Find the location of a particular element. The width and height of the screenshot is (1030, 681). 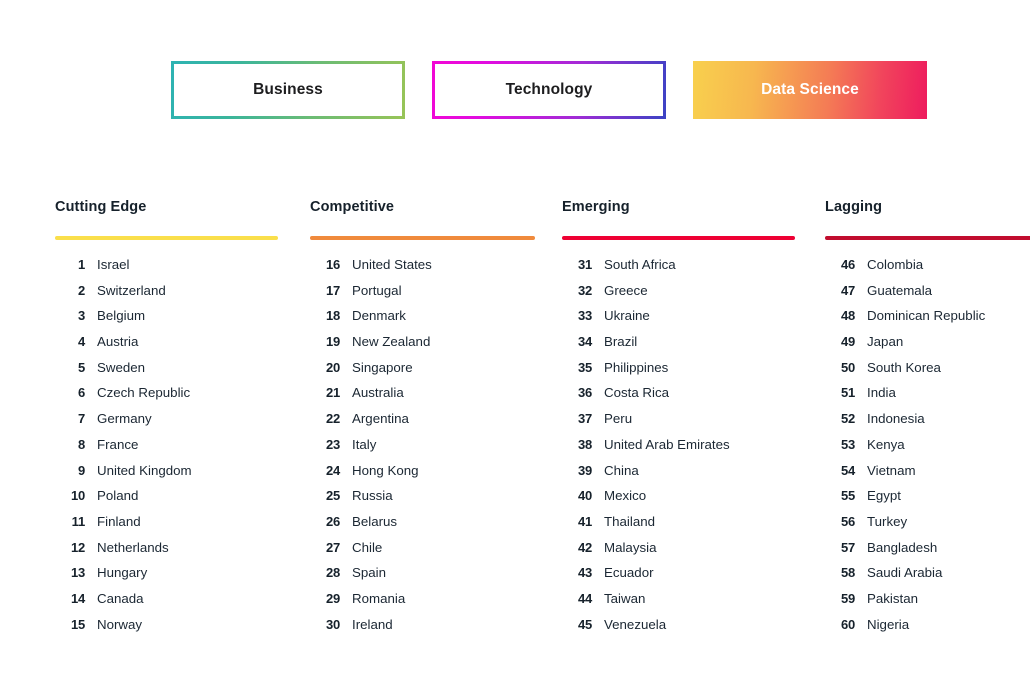

tab-data-science: Data Science is located at coordinates (810, 90).